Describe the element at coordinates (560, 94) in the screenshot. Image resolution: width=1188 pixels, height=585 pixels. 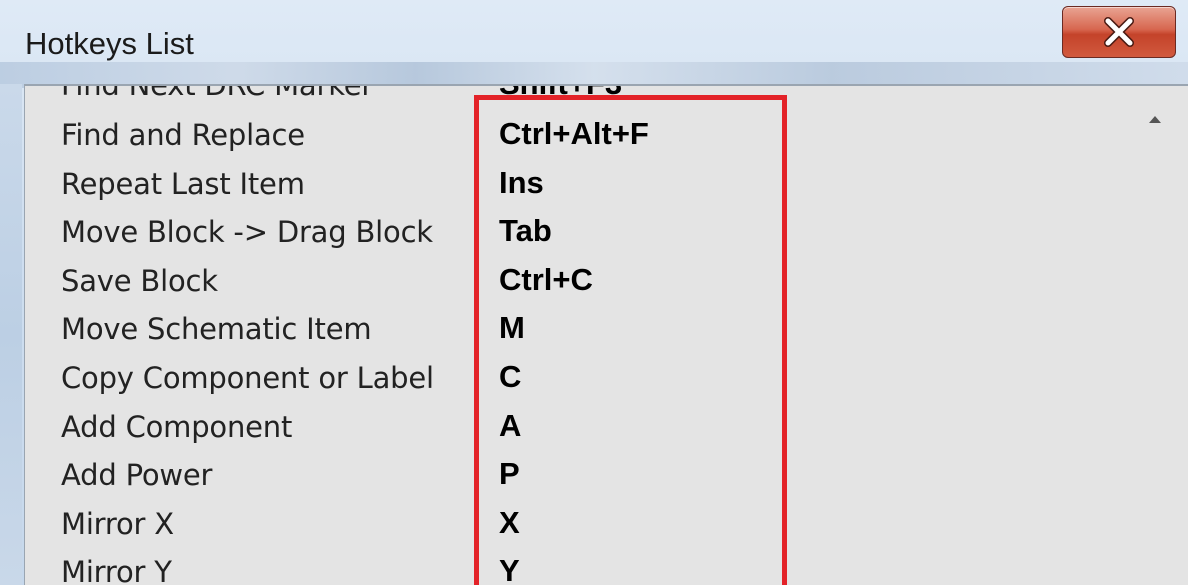
I see `hotkey-label: Shift+F3` at that location.